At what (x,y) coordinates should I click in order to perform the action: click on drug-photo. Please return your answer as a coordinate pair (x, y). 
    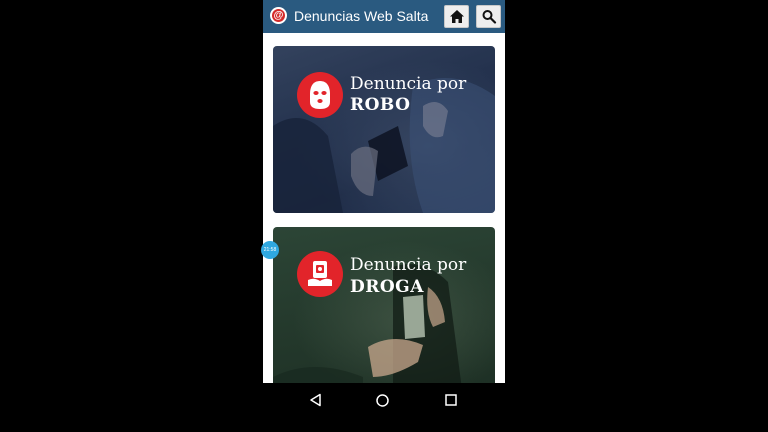
    Looking at the image, I should click on (367, 323).